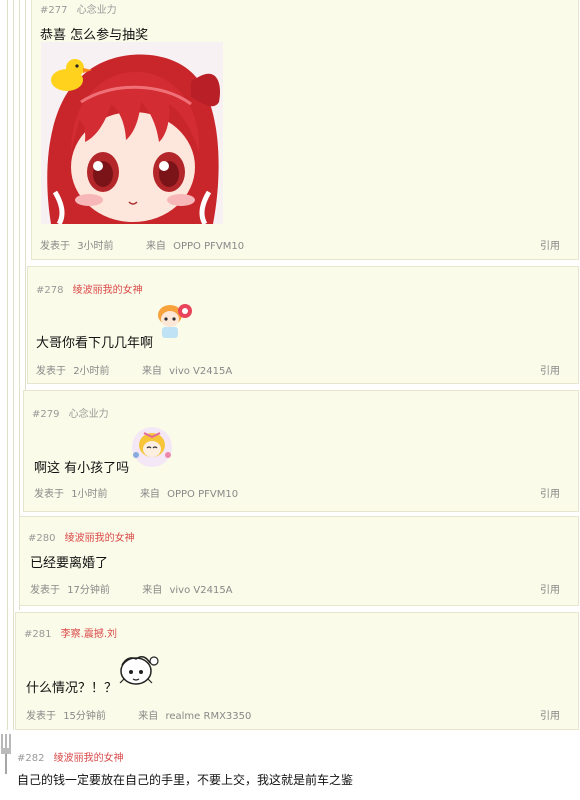 This screenshot has height=800, width=580. I want to click on reply-header: #279 心念业力, so click(70, 412).